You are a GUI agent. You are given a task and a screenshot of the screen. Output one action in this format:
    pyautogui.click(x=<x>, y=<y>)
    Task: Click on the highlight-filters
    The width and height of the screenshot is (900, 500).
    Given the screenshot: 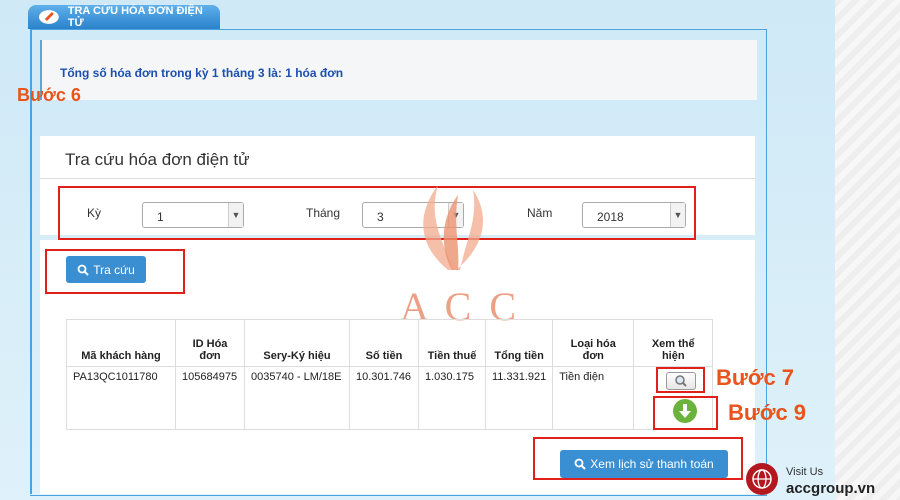 What is the action you would take?
    pyautogui.click(x=377, y=213)
    